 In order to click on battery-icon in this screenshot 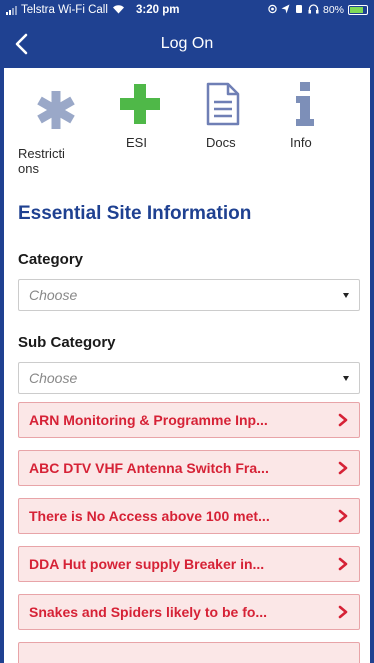, I will do `click(358, 10)`.